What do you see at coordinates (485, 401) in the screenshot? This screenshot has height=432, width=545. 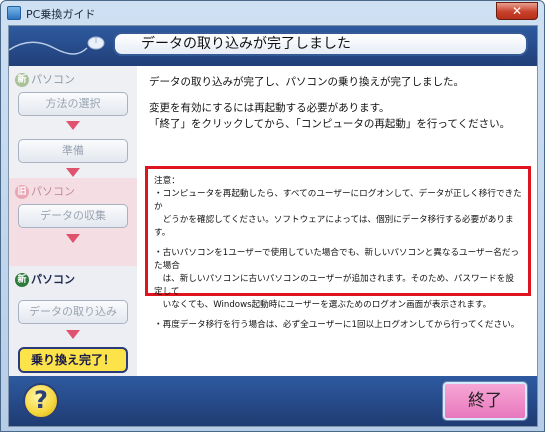 I see `finish-button: 終了` at bounding box center [485, 401].